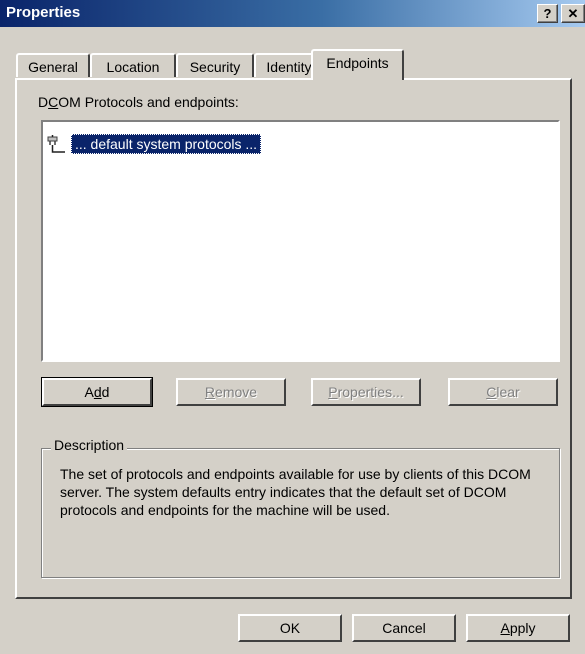 The image size is (585, 654). I want to click on add-button: Add, so click(97, 392).